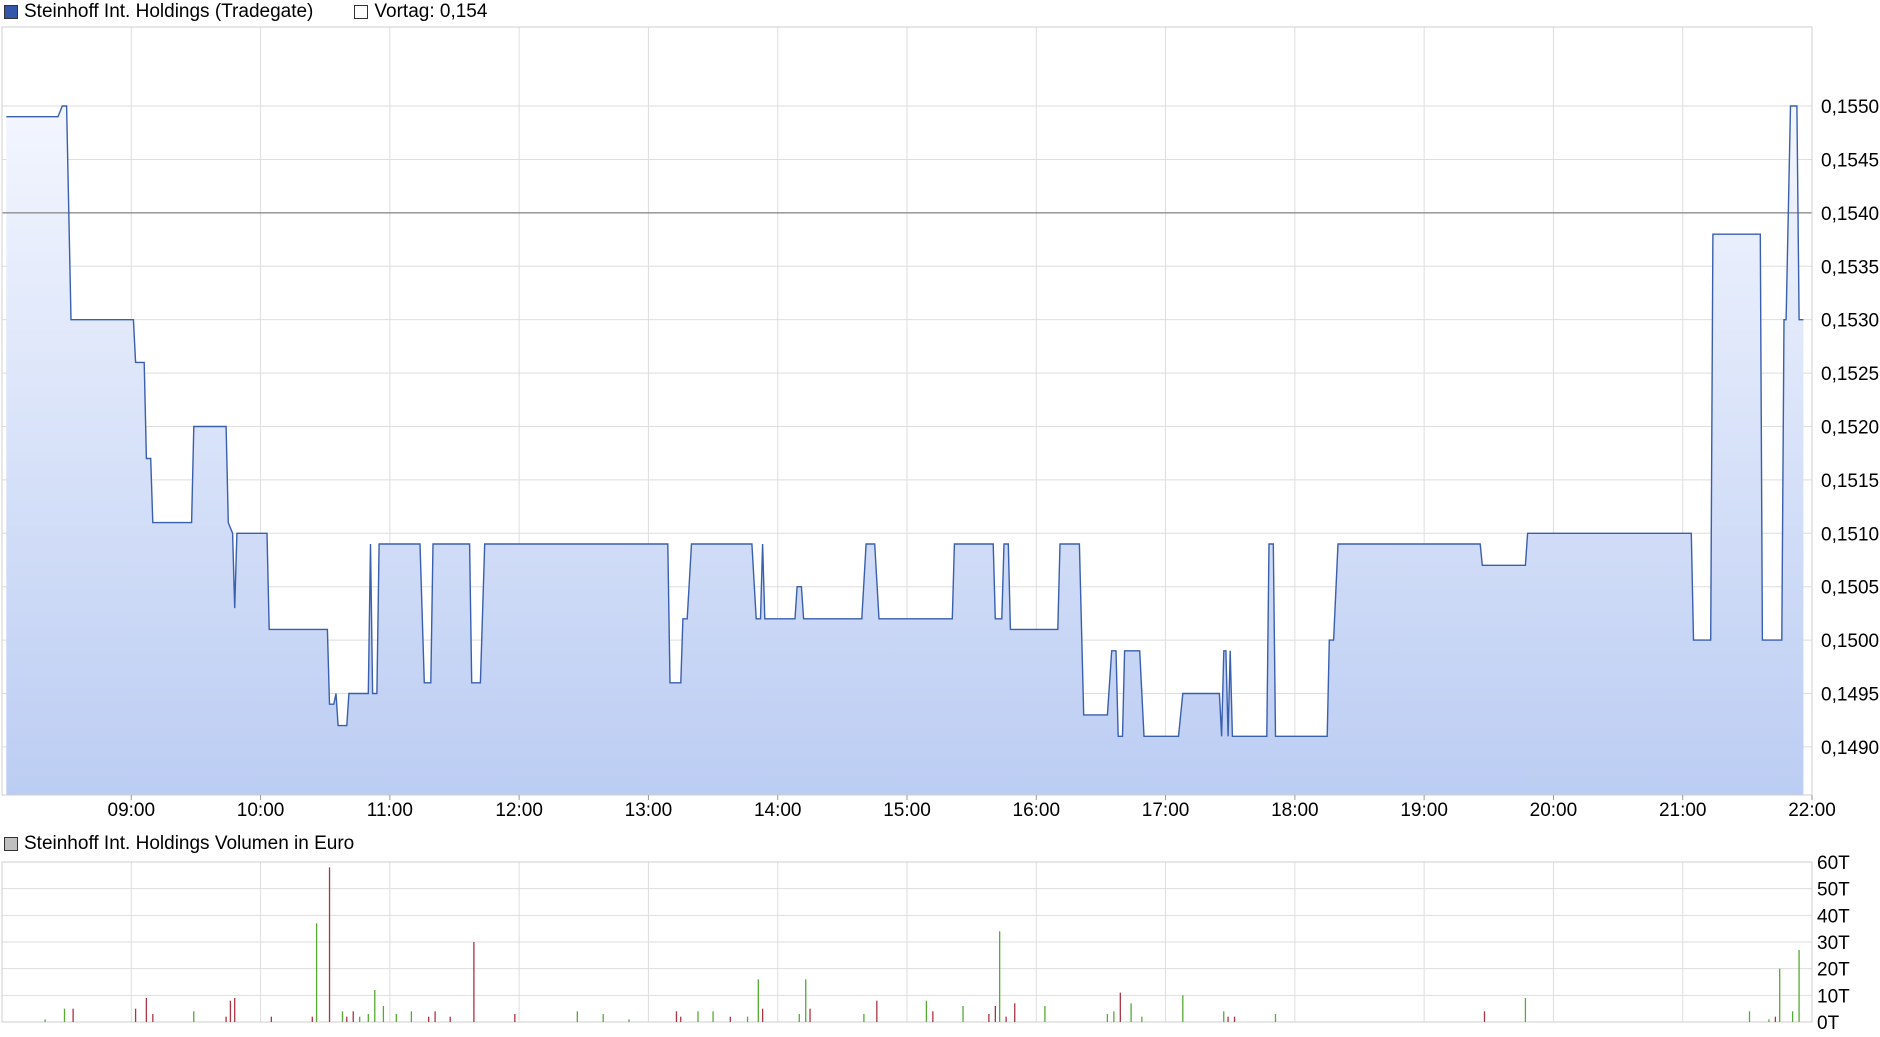 Image resolution: width=1880 pixels, height=1037 pixels. I want to click on volume-y-axis: 60T 50T 40T 30T 20T 10T 0T, so click(1833, 943).